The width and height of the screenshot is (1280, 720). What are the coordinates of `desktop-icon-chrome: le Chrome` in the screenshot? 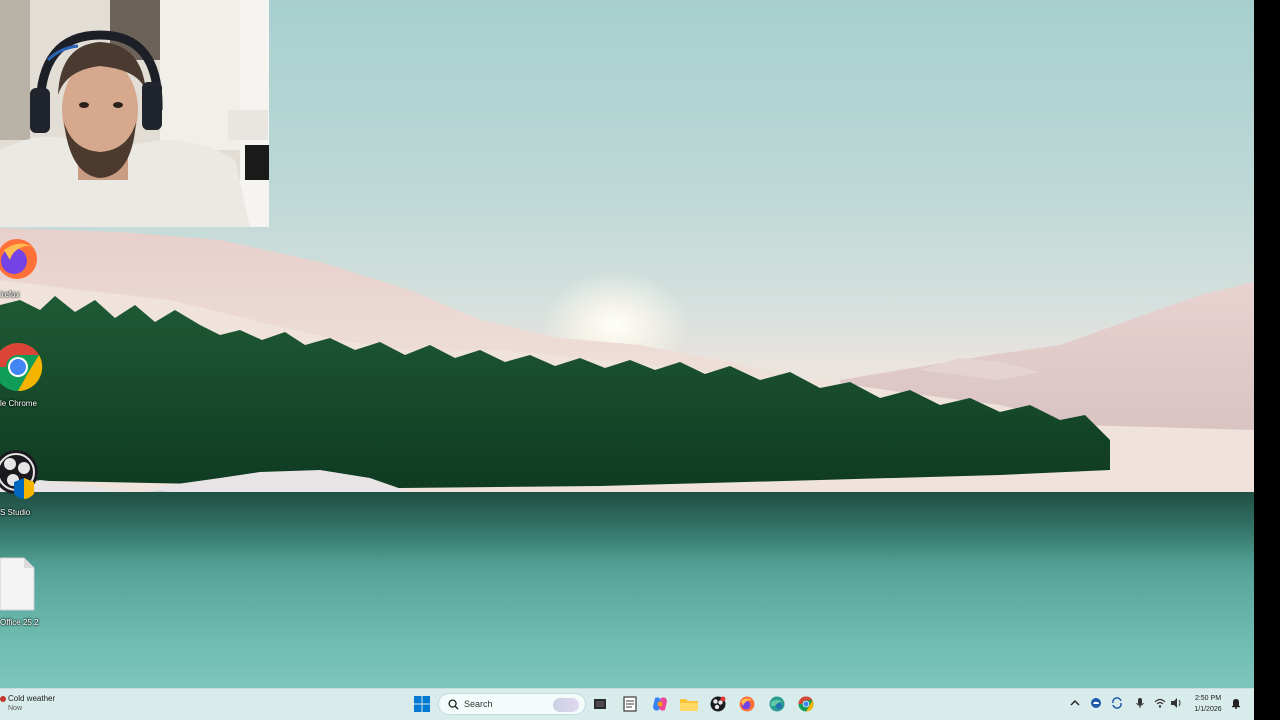 It's located at (22, 382).